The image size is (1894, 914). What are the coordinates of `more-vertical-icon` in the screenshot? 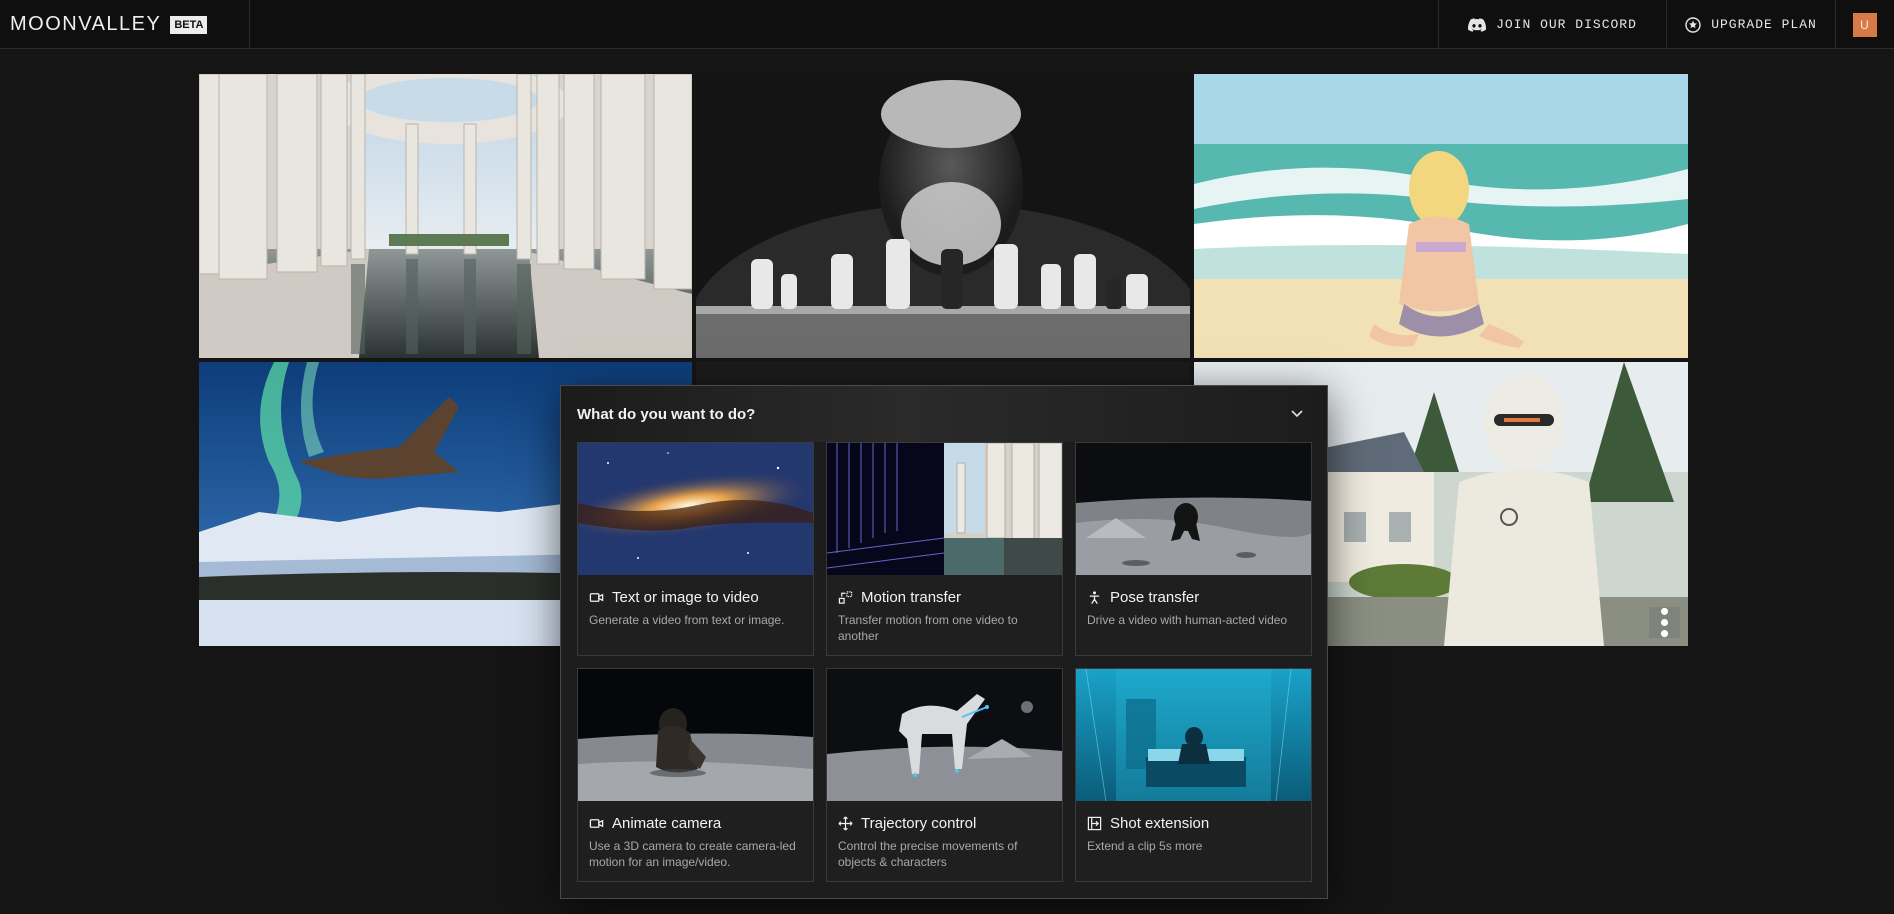 It's located at (1664, 622).